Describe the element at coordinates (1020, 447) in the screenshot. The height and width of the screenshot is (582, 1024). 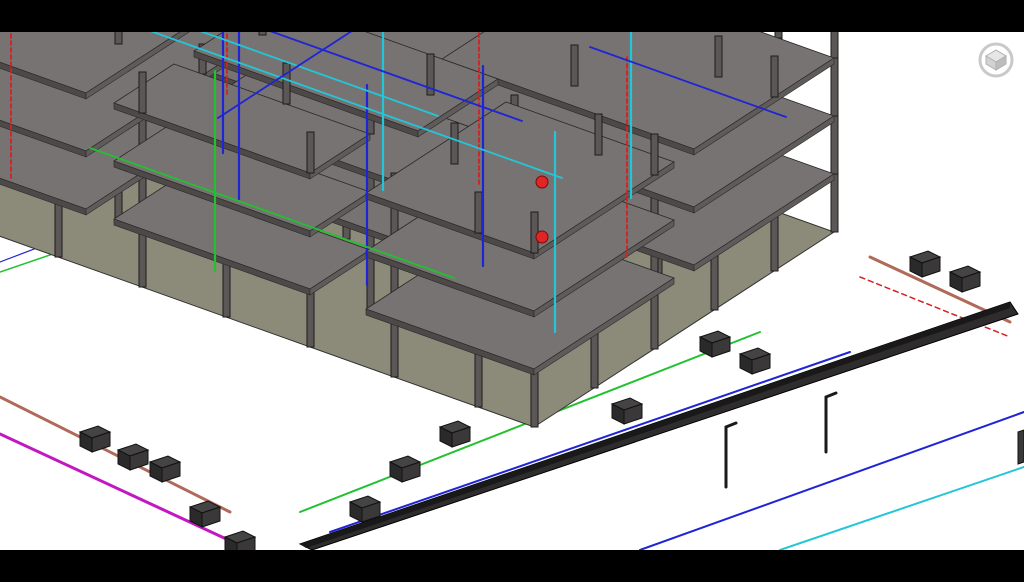
I see `edge-element` at that location.